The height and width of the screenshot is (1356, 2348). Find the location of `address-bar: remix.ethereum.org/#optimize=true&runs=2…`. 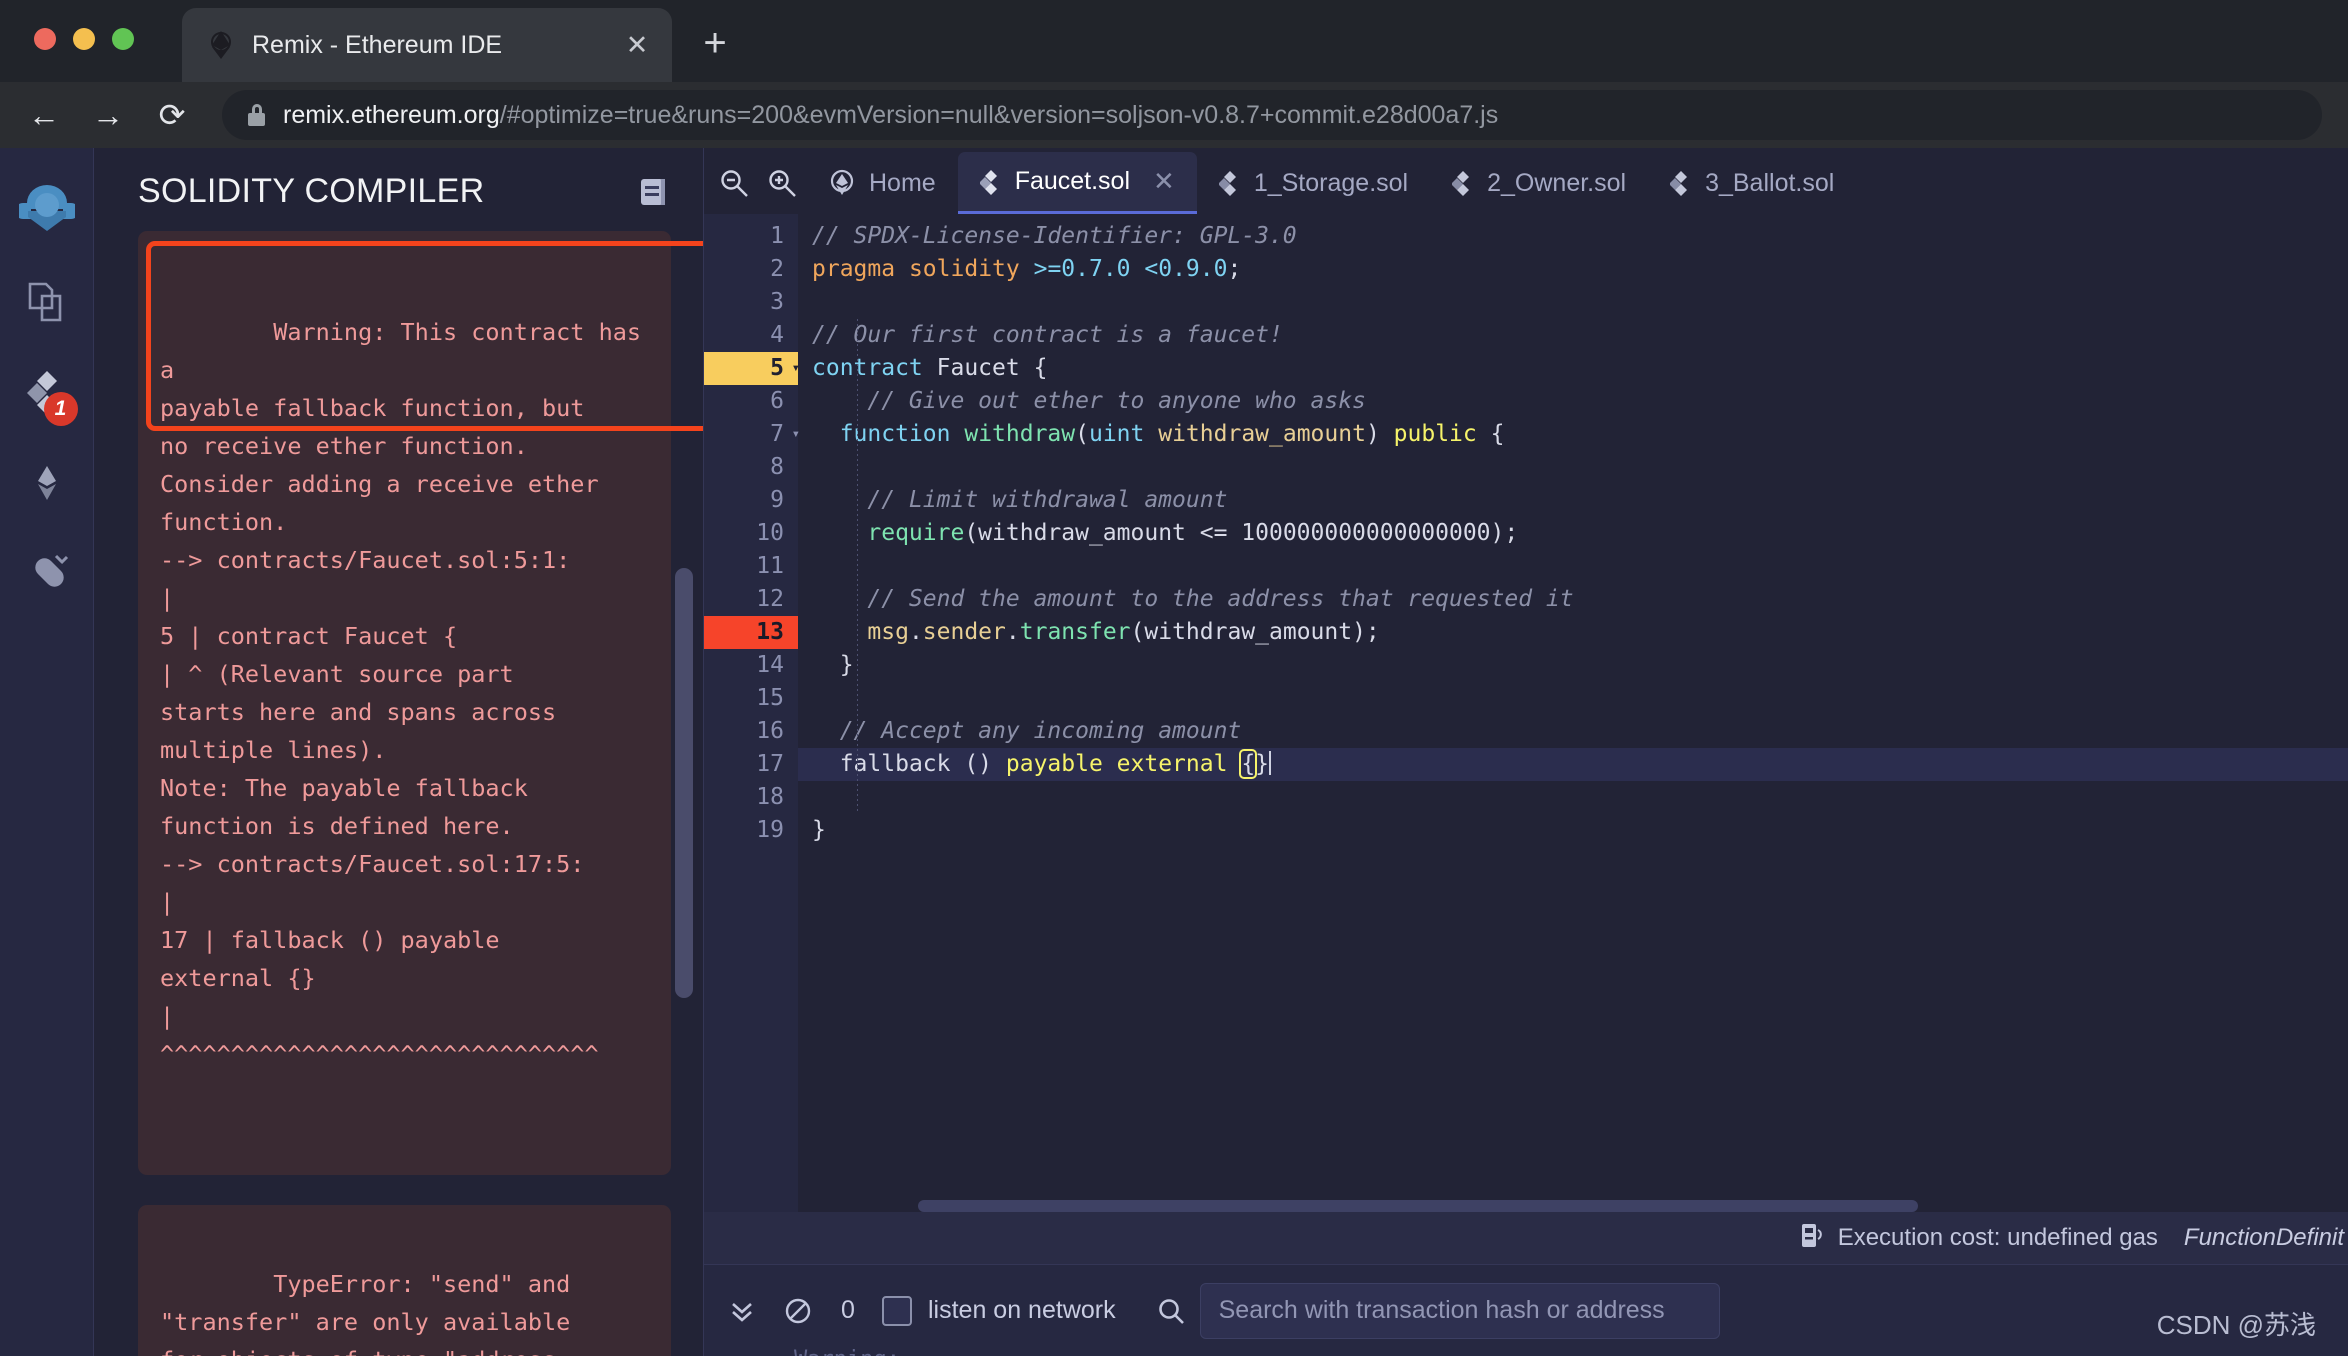

address-bar: remix.ethereum.org/#optimize=true&runs=2… is located at coordinates (1272, 115).